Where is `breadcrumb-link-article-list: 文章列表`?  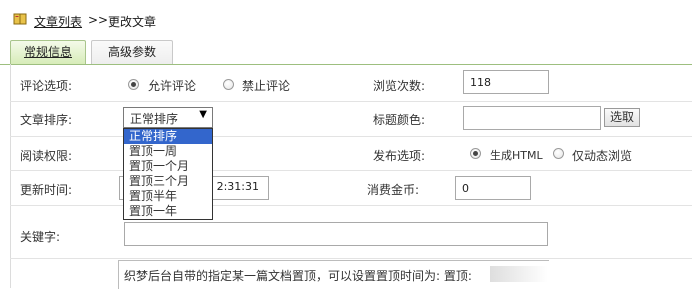
breadcrumb-link-article-list: 文章列表 is located at coordinates (58, 21).